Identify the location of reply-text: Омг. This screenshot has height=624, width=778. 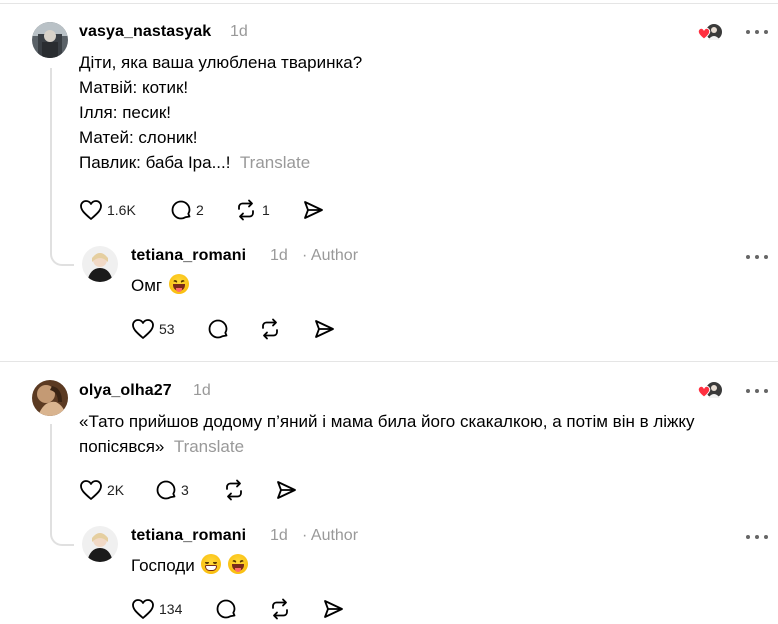
(147, 285).